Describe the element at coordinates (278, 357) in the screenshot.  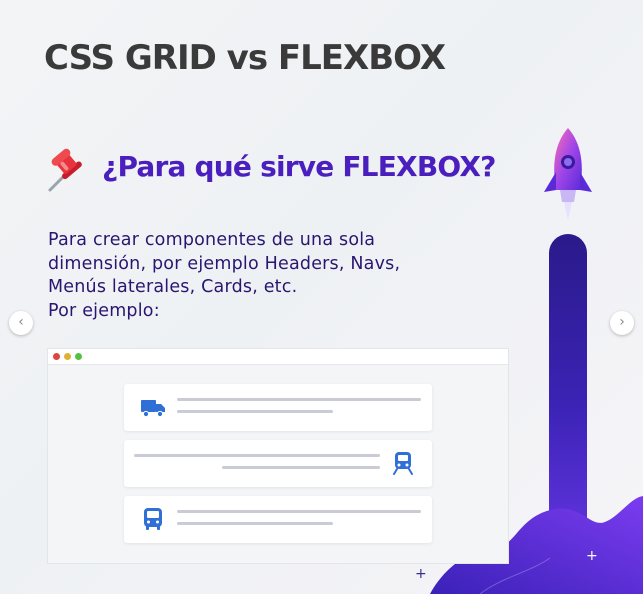
I see `browser-toolbar` at that location.